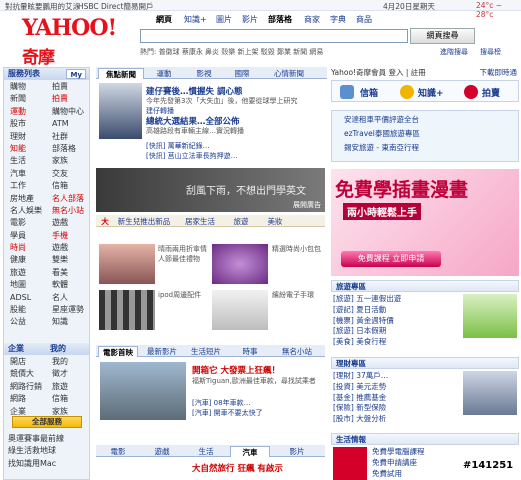 The width and height of the screenshot is (521, 480). What do you see at coordinates (67, 362) in the screenshot?
I see `enterprise-link: 我的` at bounding box center [67, 362].